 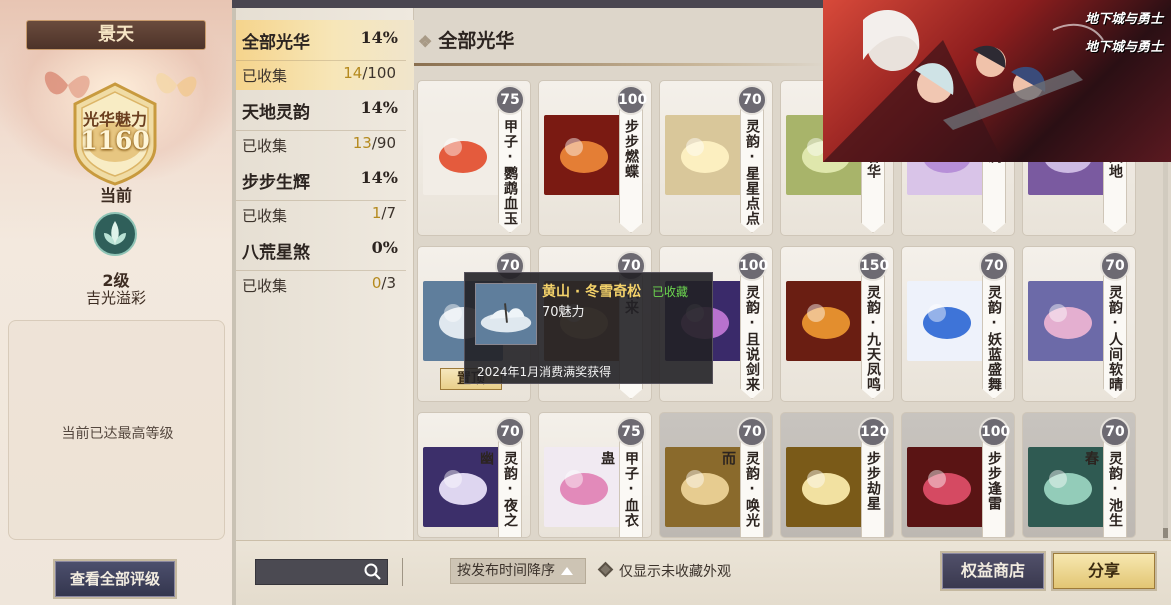 I want to click on card-name: 甲子·血衣蛊, so click(x=619, y=489).